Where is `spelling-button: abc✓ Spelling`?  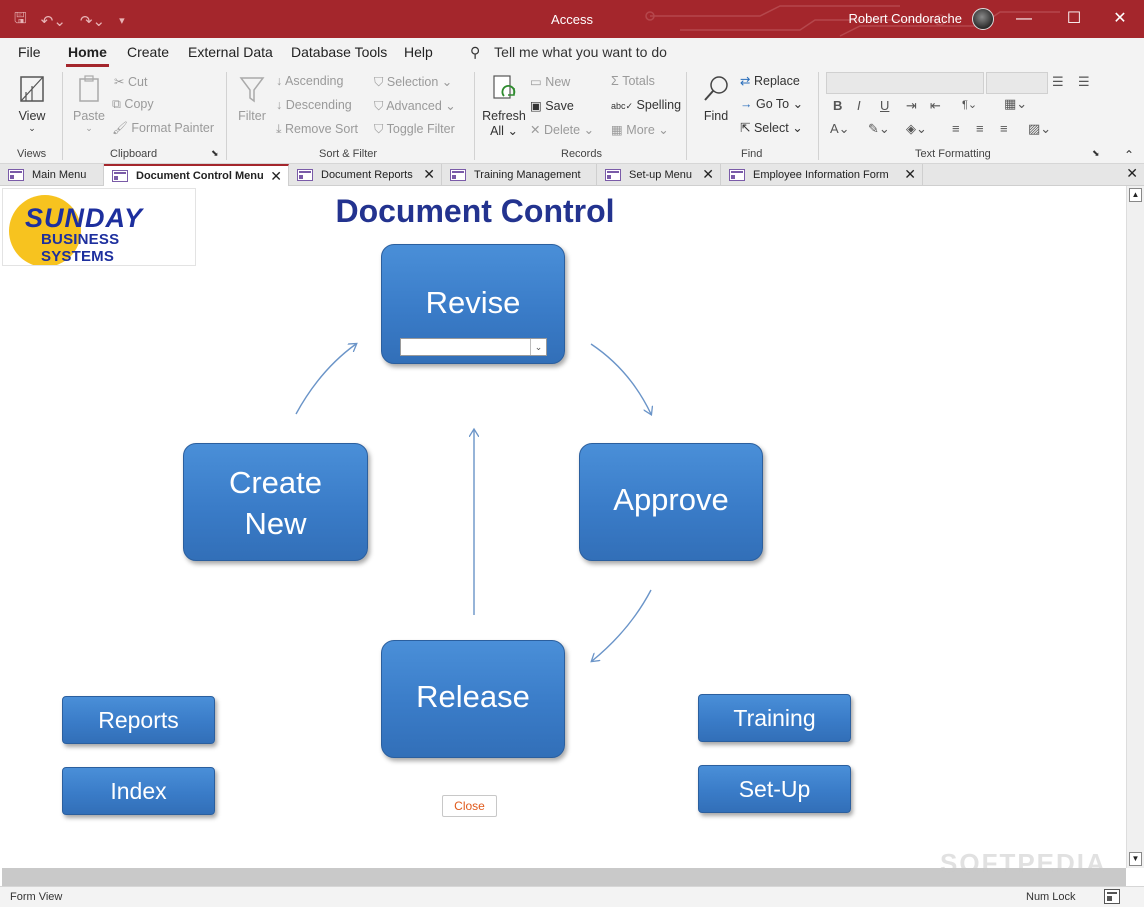 spelling-button: abc✓ Spelling is located at coordinates (646, 105).